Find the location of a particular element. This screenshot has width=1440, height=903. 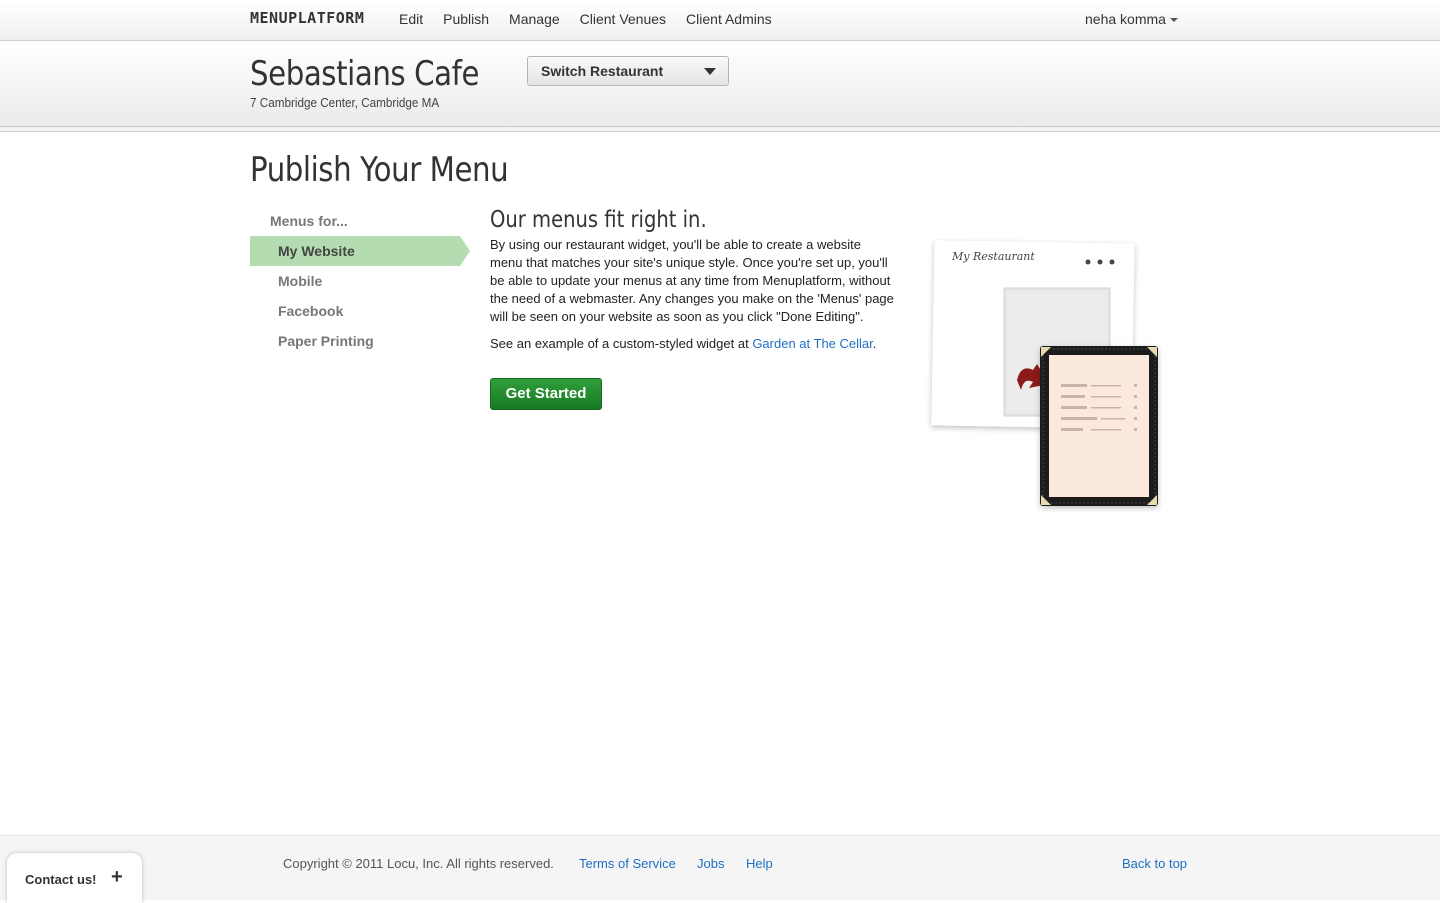

nav-publish: Publish is located at coordinates (466, 19).